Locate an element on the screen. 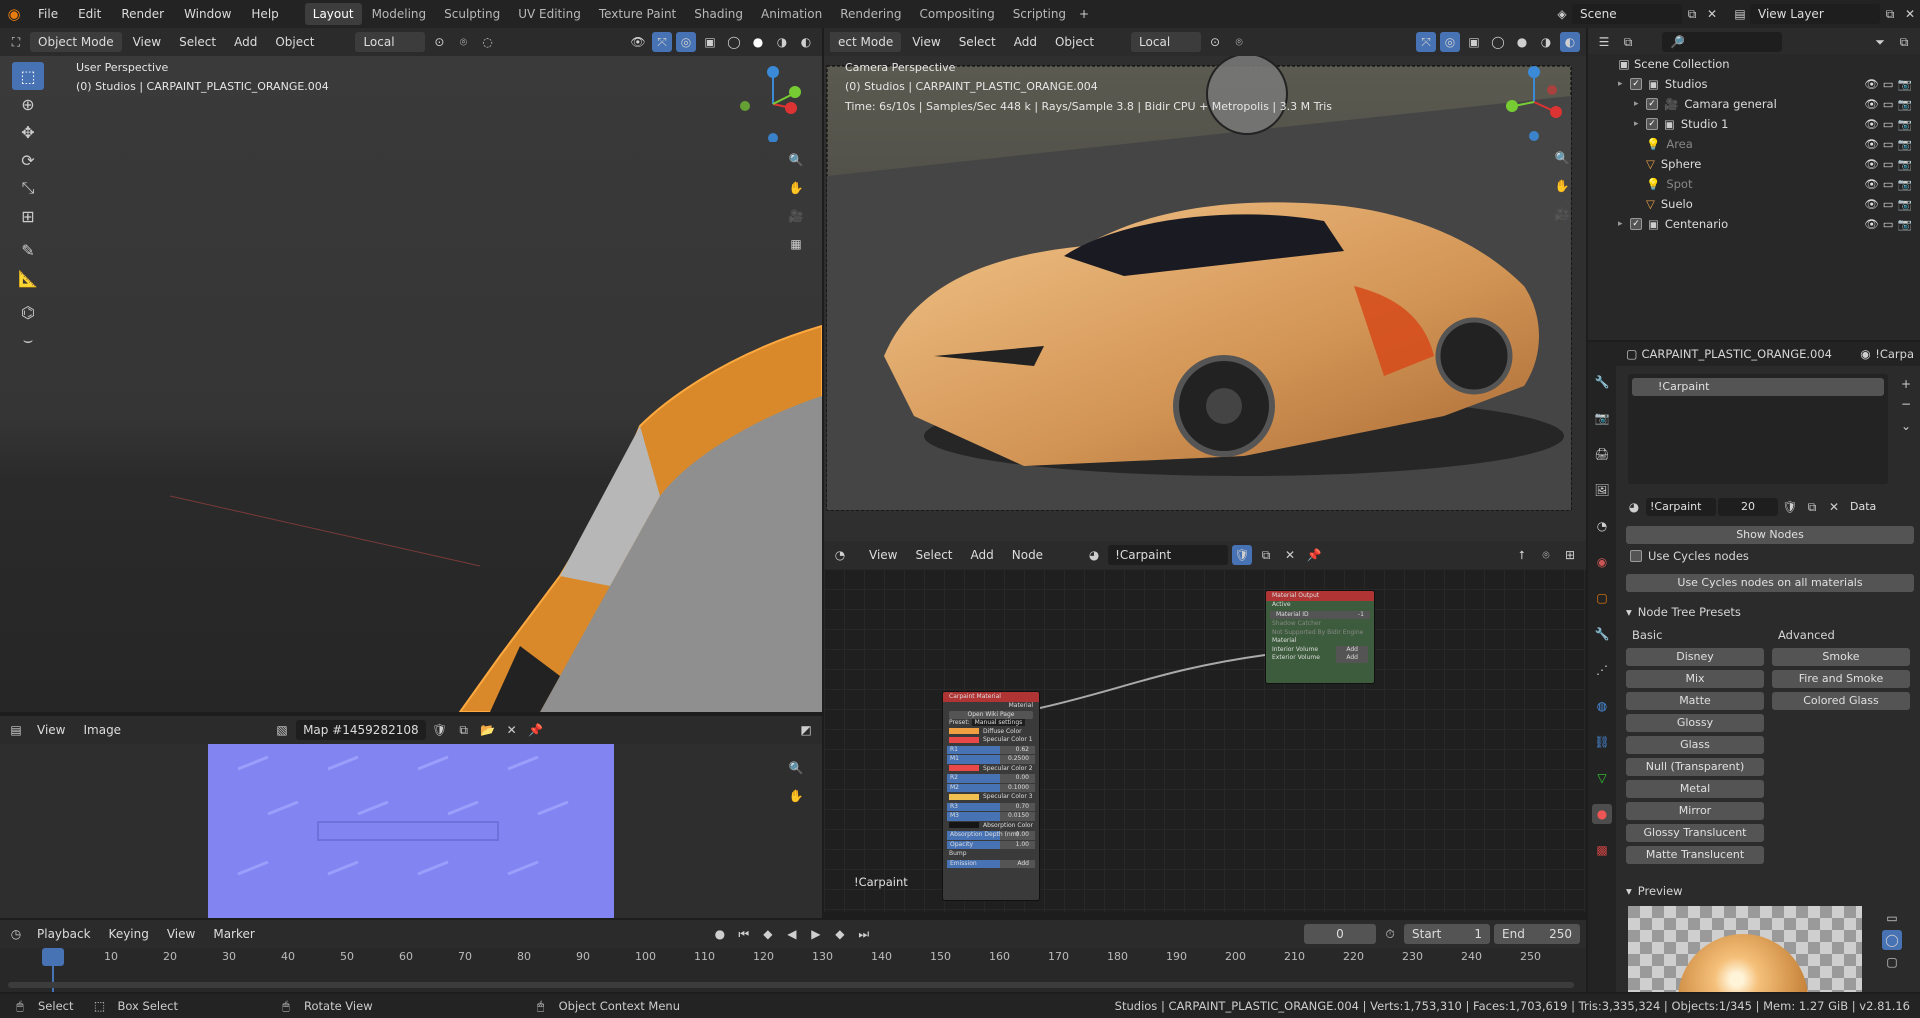  shading-material-icon-right: ◑ is located at coordinates (1546, 42).